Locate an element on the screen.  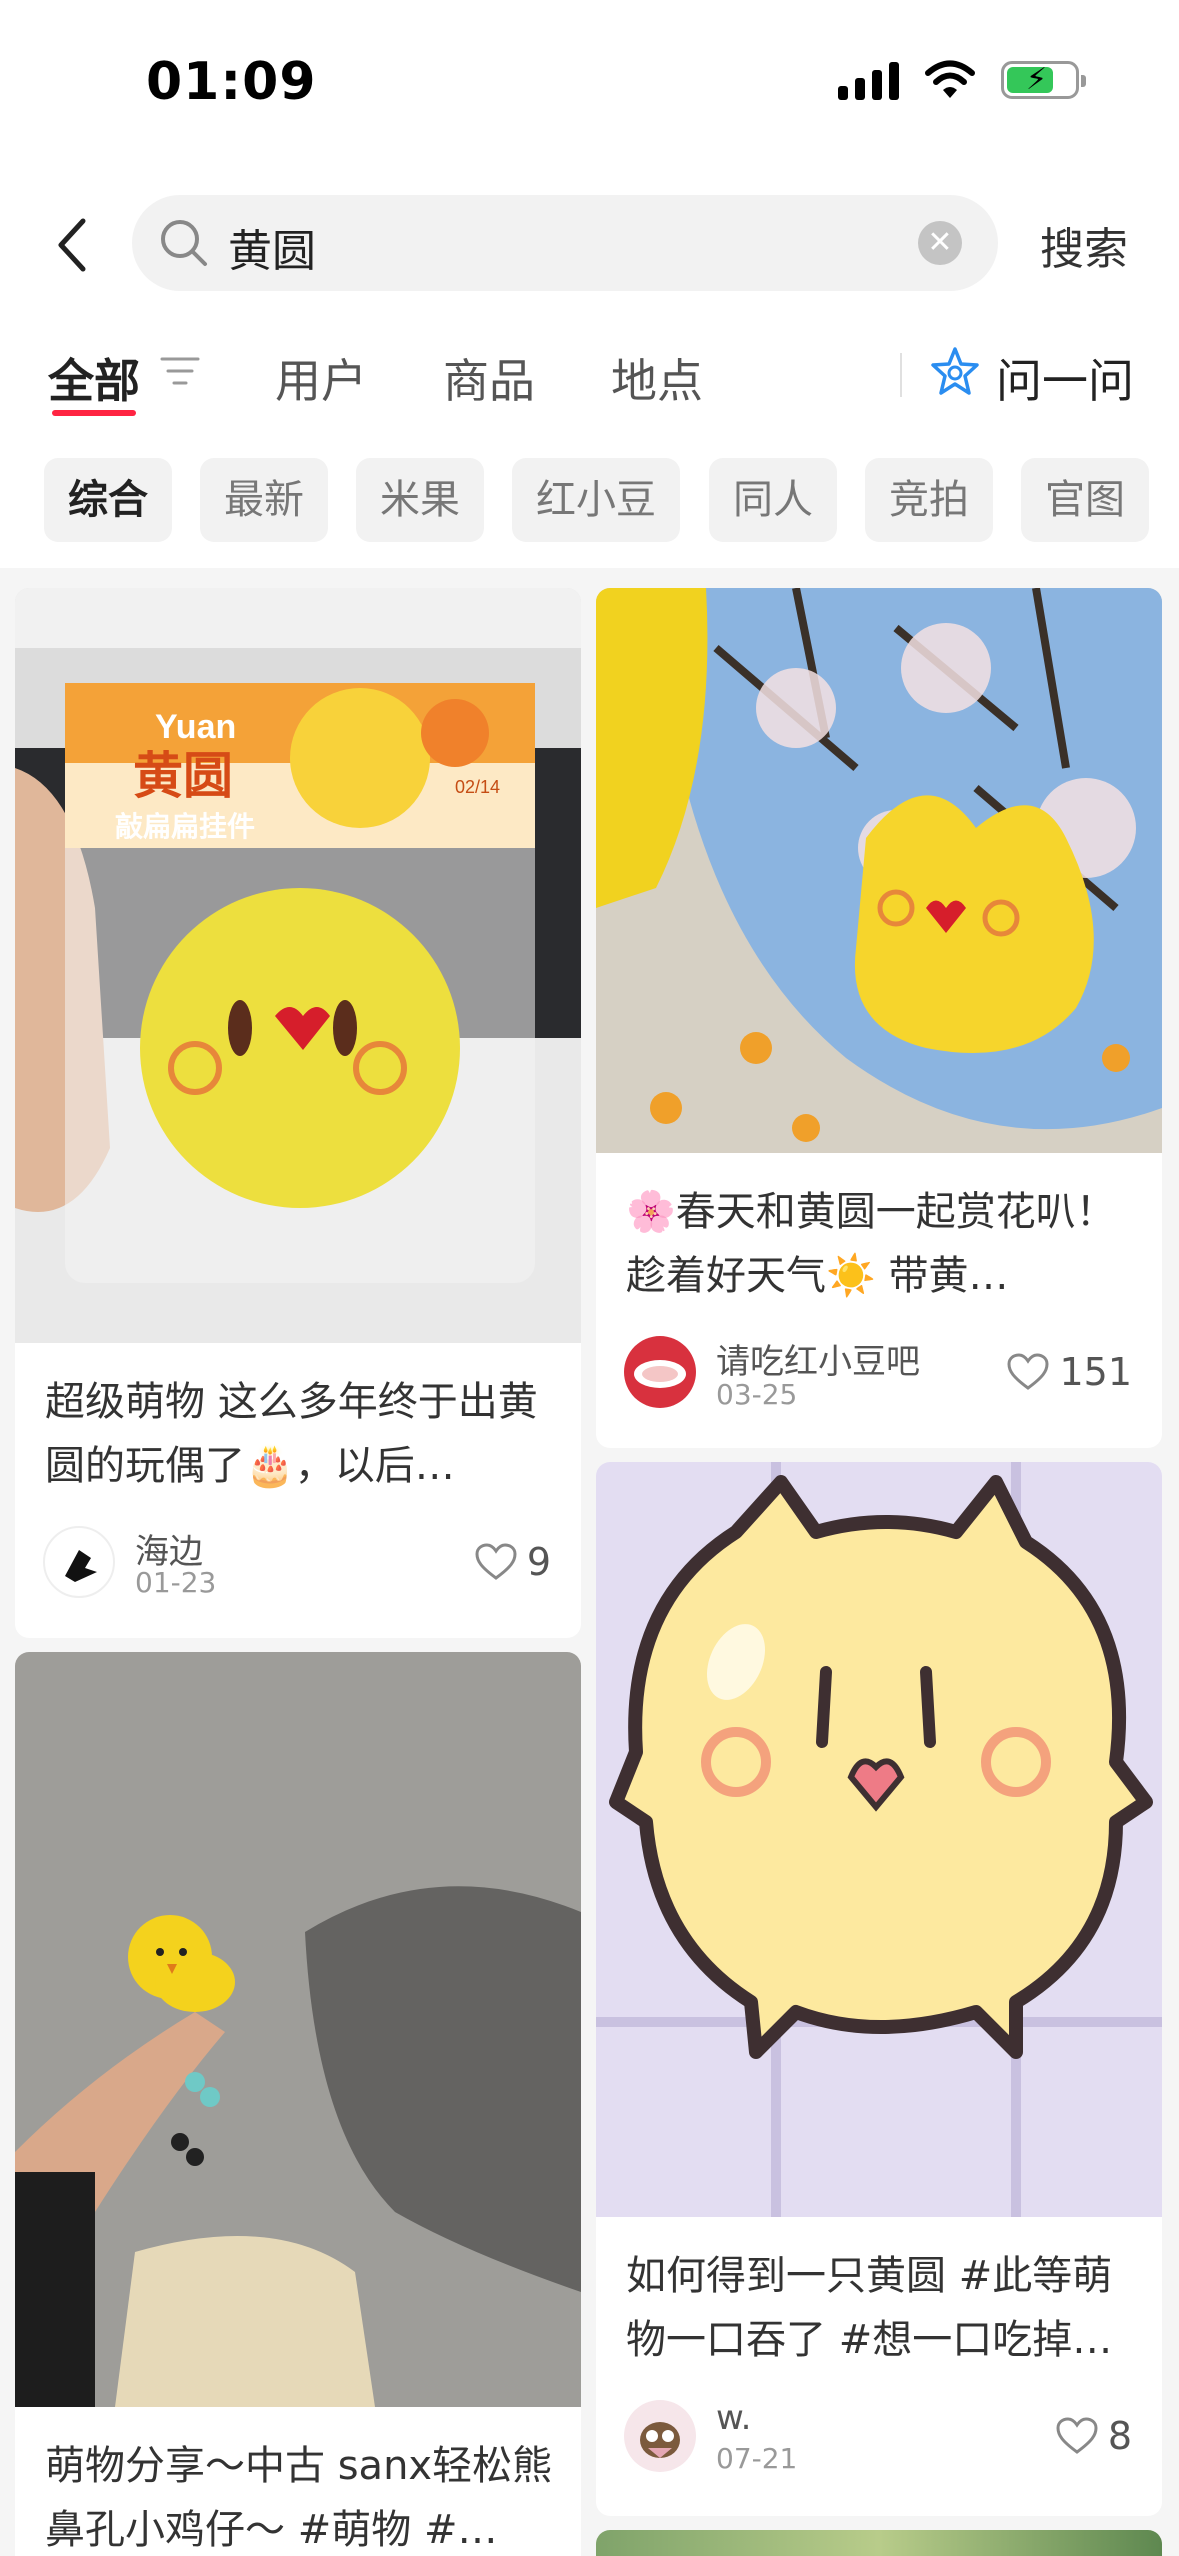
search-header: 黄圆 ✕ 搜索 is located at coordinates (589, 245).